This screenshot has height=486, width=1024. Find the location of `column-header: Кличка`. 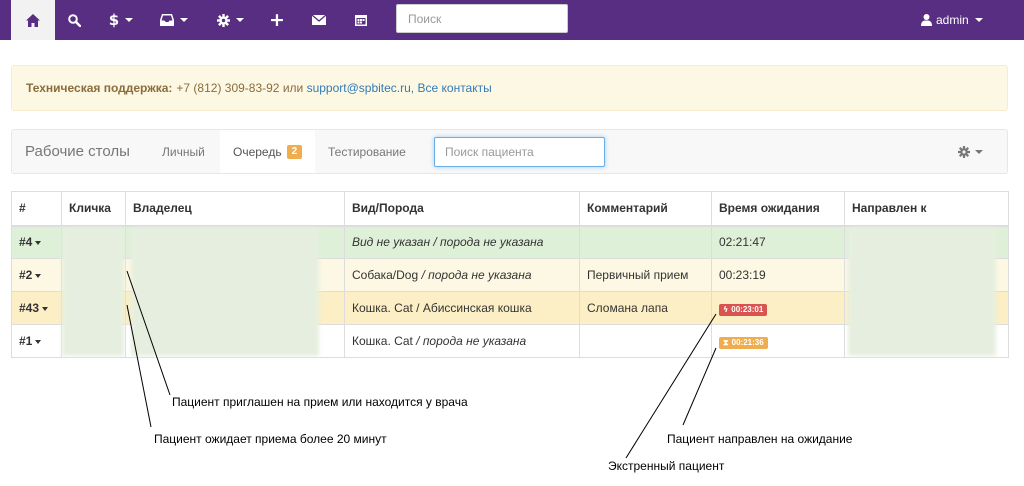

column-header: Кличка is located at coordinates (93, 209).